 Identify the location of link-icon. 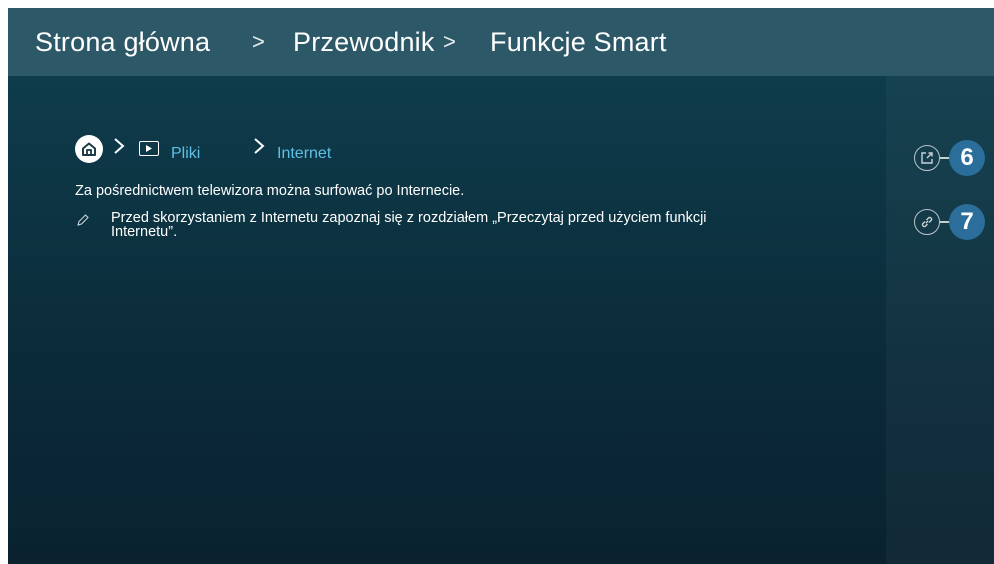
(927, 222).